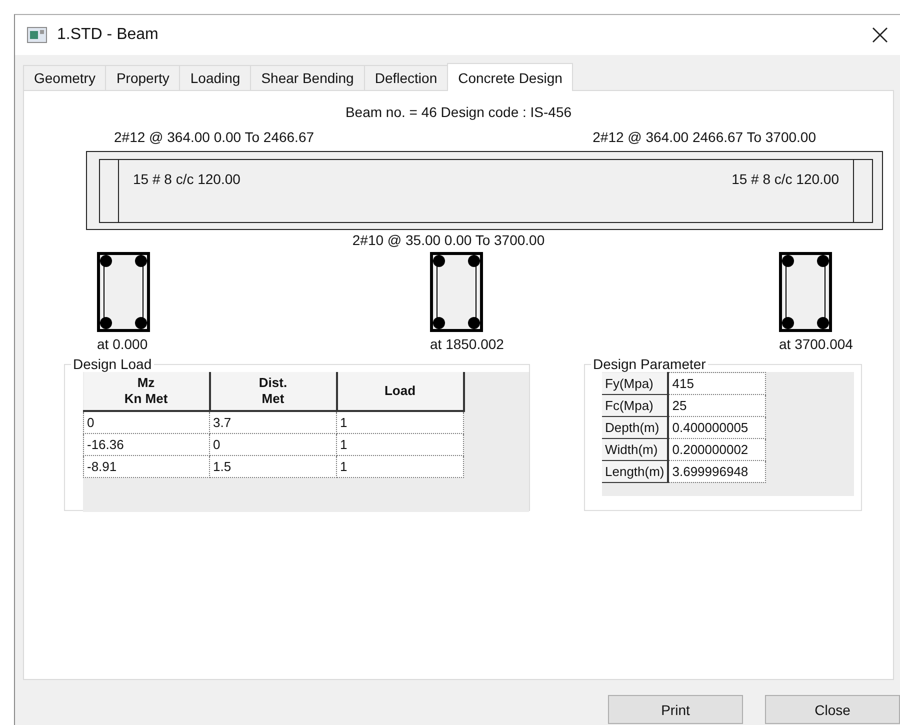  Describe the element at coordinates (717, 471) in the screenshot. I see `parameter-value: 3.699996948` at that location.